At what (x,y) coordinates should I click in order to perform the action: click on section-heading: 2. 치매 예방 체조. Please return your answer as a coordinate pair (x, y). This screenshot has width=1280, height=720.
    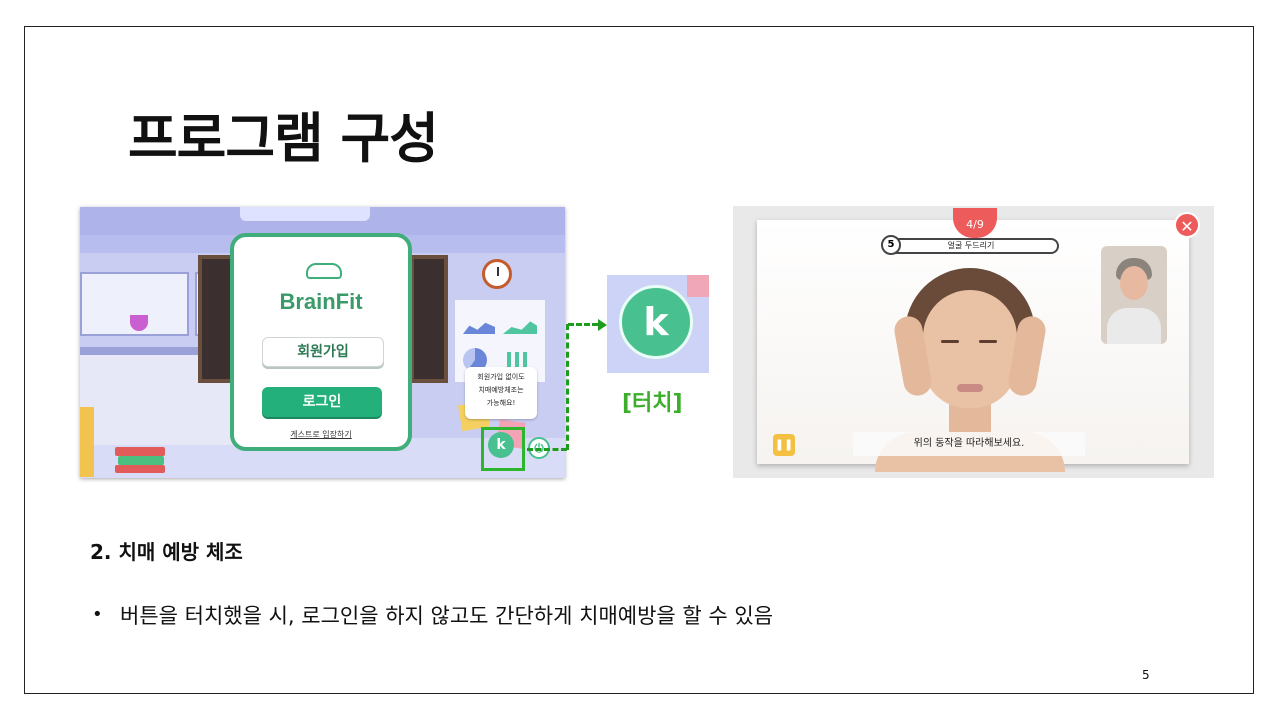
    Looking at the image, I should click on (166, 552).